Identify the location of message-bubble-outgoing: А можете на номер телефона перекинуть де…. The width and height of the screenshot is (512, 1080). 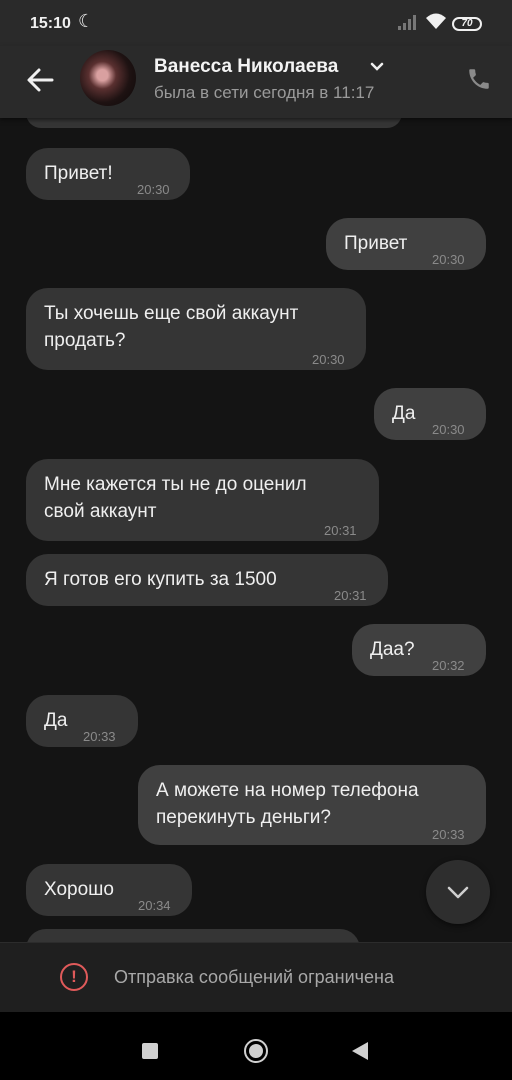
(312, 805).